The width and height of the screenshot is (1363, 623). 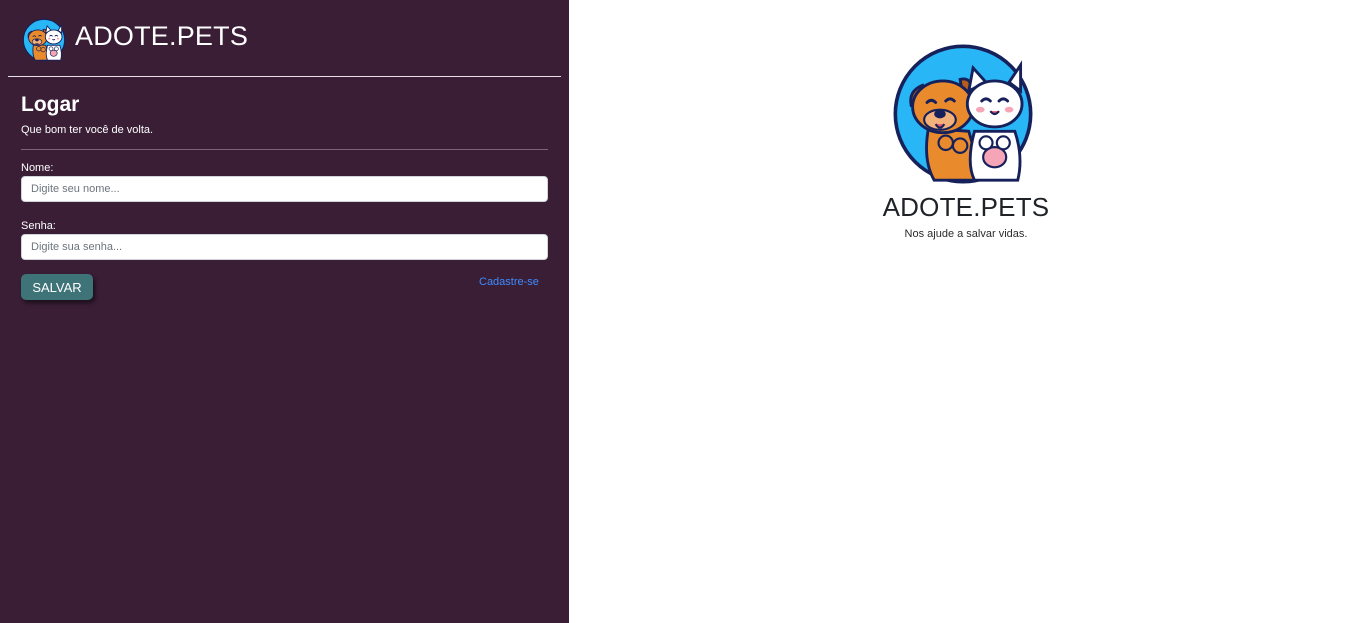 I want to click on brand-header: ADOTE.PETS, so click(x=135, y=40).